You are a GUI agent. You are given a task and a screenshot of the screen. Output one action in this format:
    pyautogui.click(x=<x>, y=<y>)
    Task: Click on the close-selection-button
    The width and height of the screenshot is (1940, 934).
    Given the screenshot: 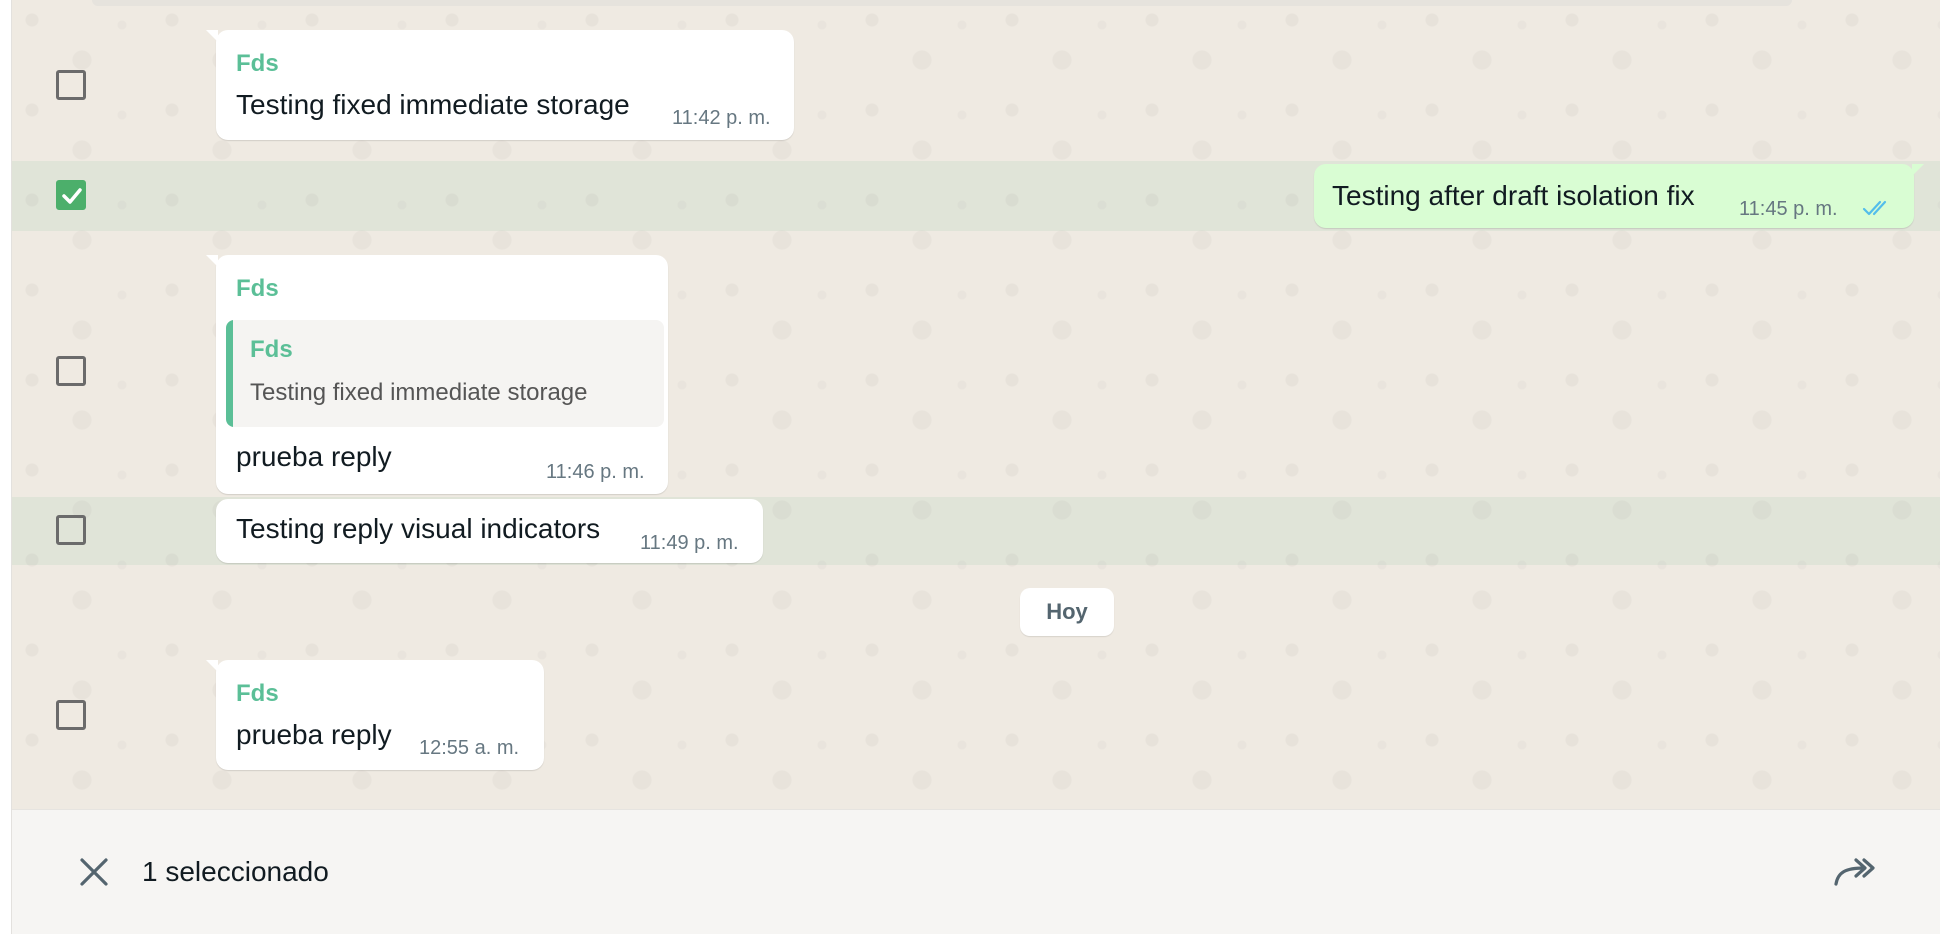 What is the action you would take?
    pyautogui.click(x=94, y=872)
    